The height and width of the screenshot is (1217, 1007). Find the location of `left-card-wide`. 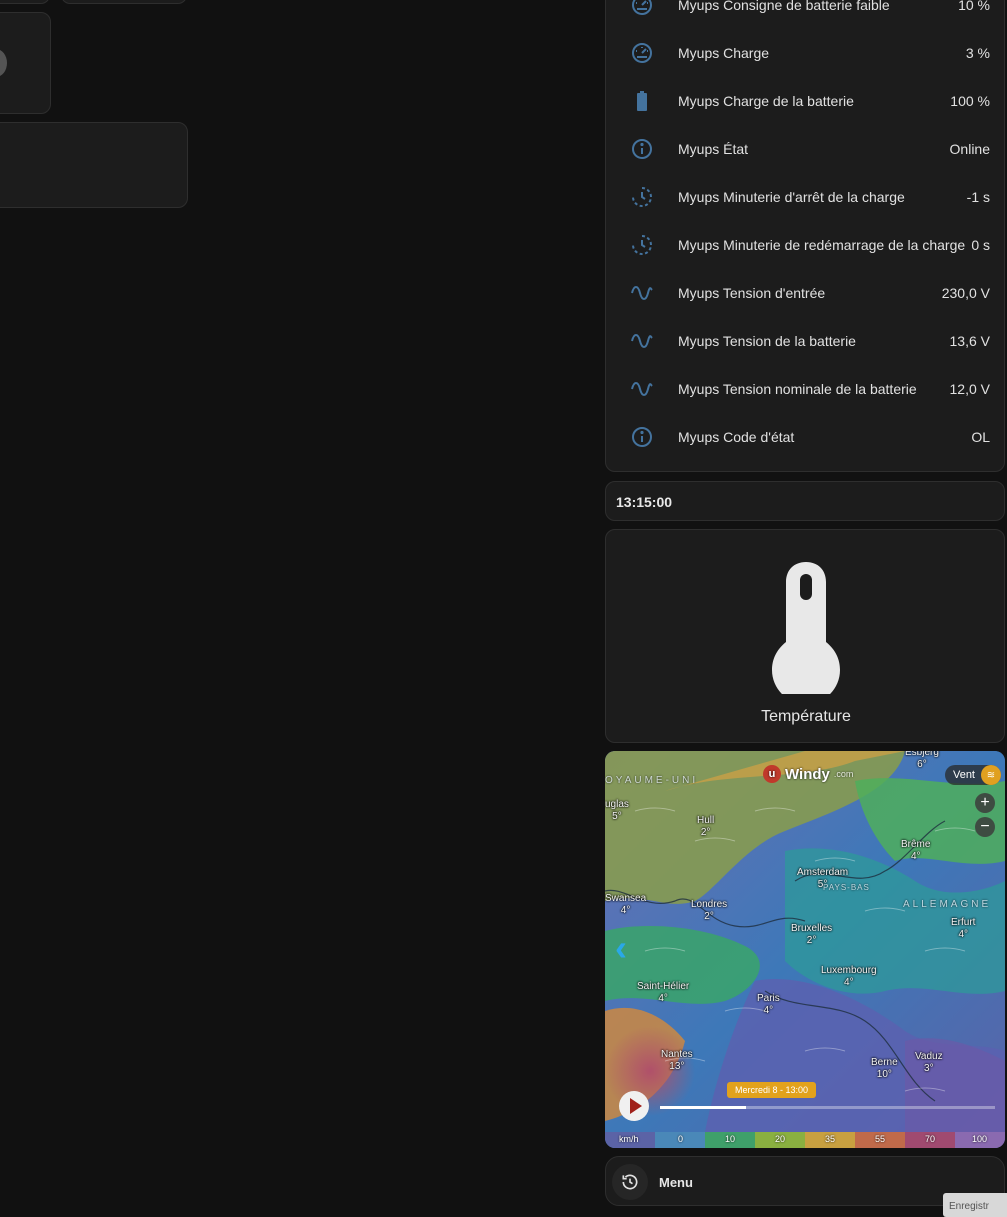

left-card-wide is located at coordinates (94, 165).